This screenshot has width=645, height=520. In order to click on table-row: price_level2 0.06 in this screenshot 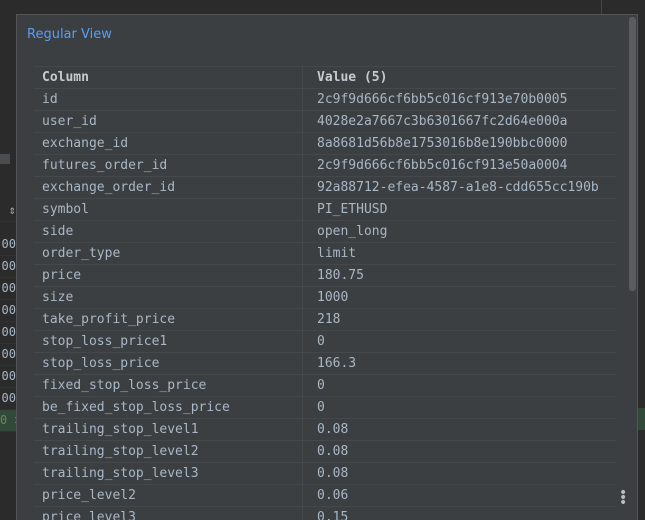, I will do `click(325, 495)`.